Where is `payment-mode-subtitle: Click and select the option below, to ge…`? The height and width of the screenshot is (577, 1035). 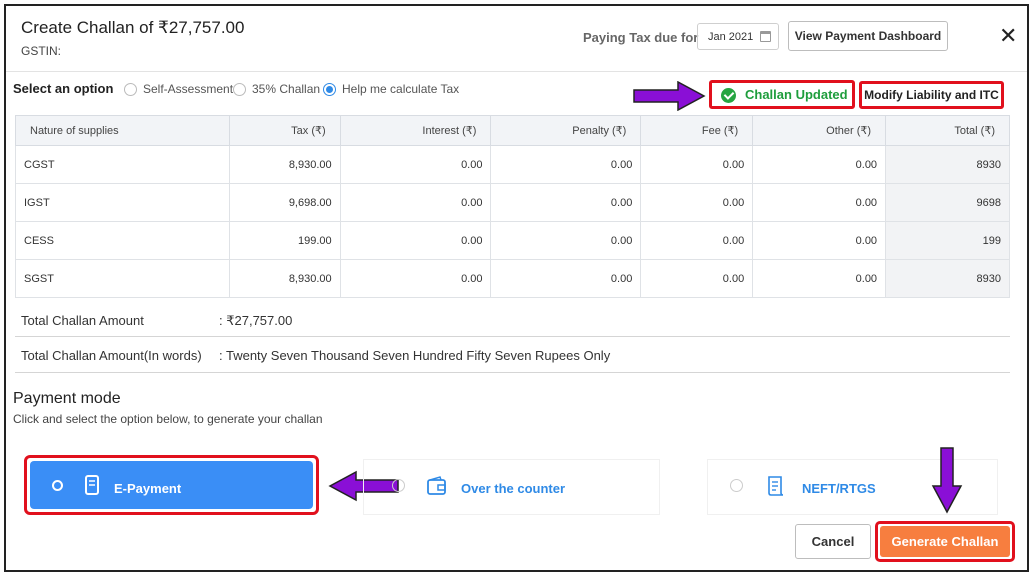
payment-mode-subtitle: Click and select the option below, to ge… is located at coordinates (168, 419).